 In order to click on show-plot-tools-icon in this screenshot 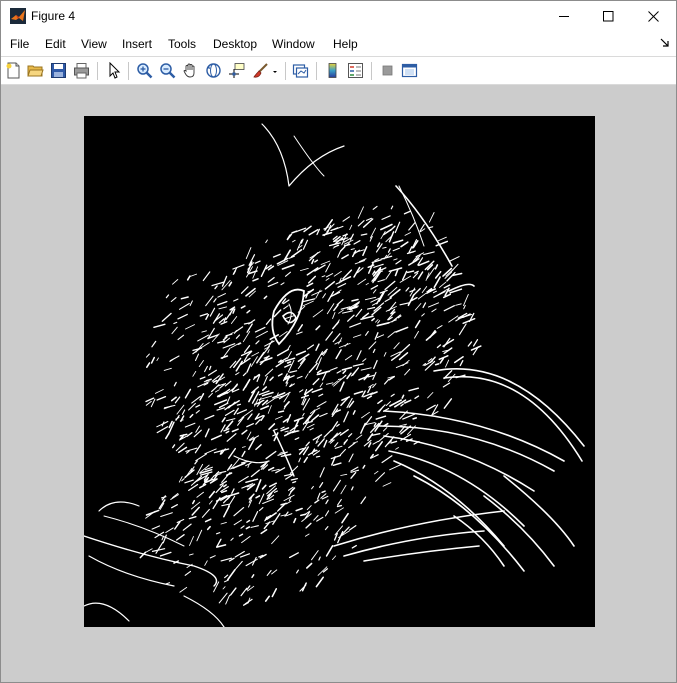, I will do `click(409, 70)`.